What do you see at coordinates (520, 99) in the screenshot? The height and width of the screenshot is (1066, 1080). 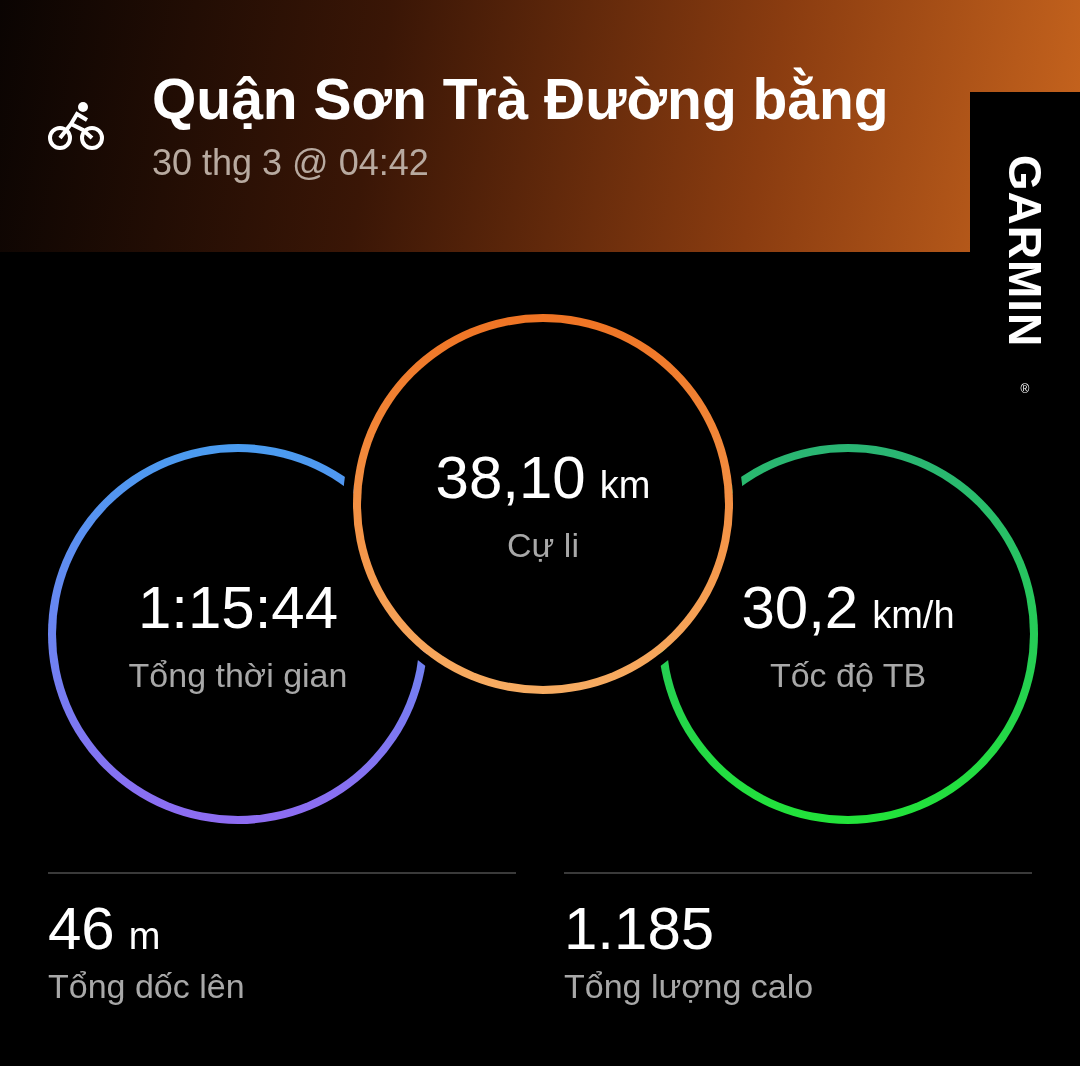 I see `activity-title: Quận Sơn Trà Đường bằng` at bounding box center [520, 99].